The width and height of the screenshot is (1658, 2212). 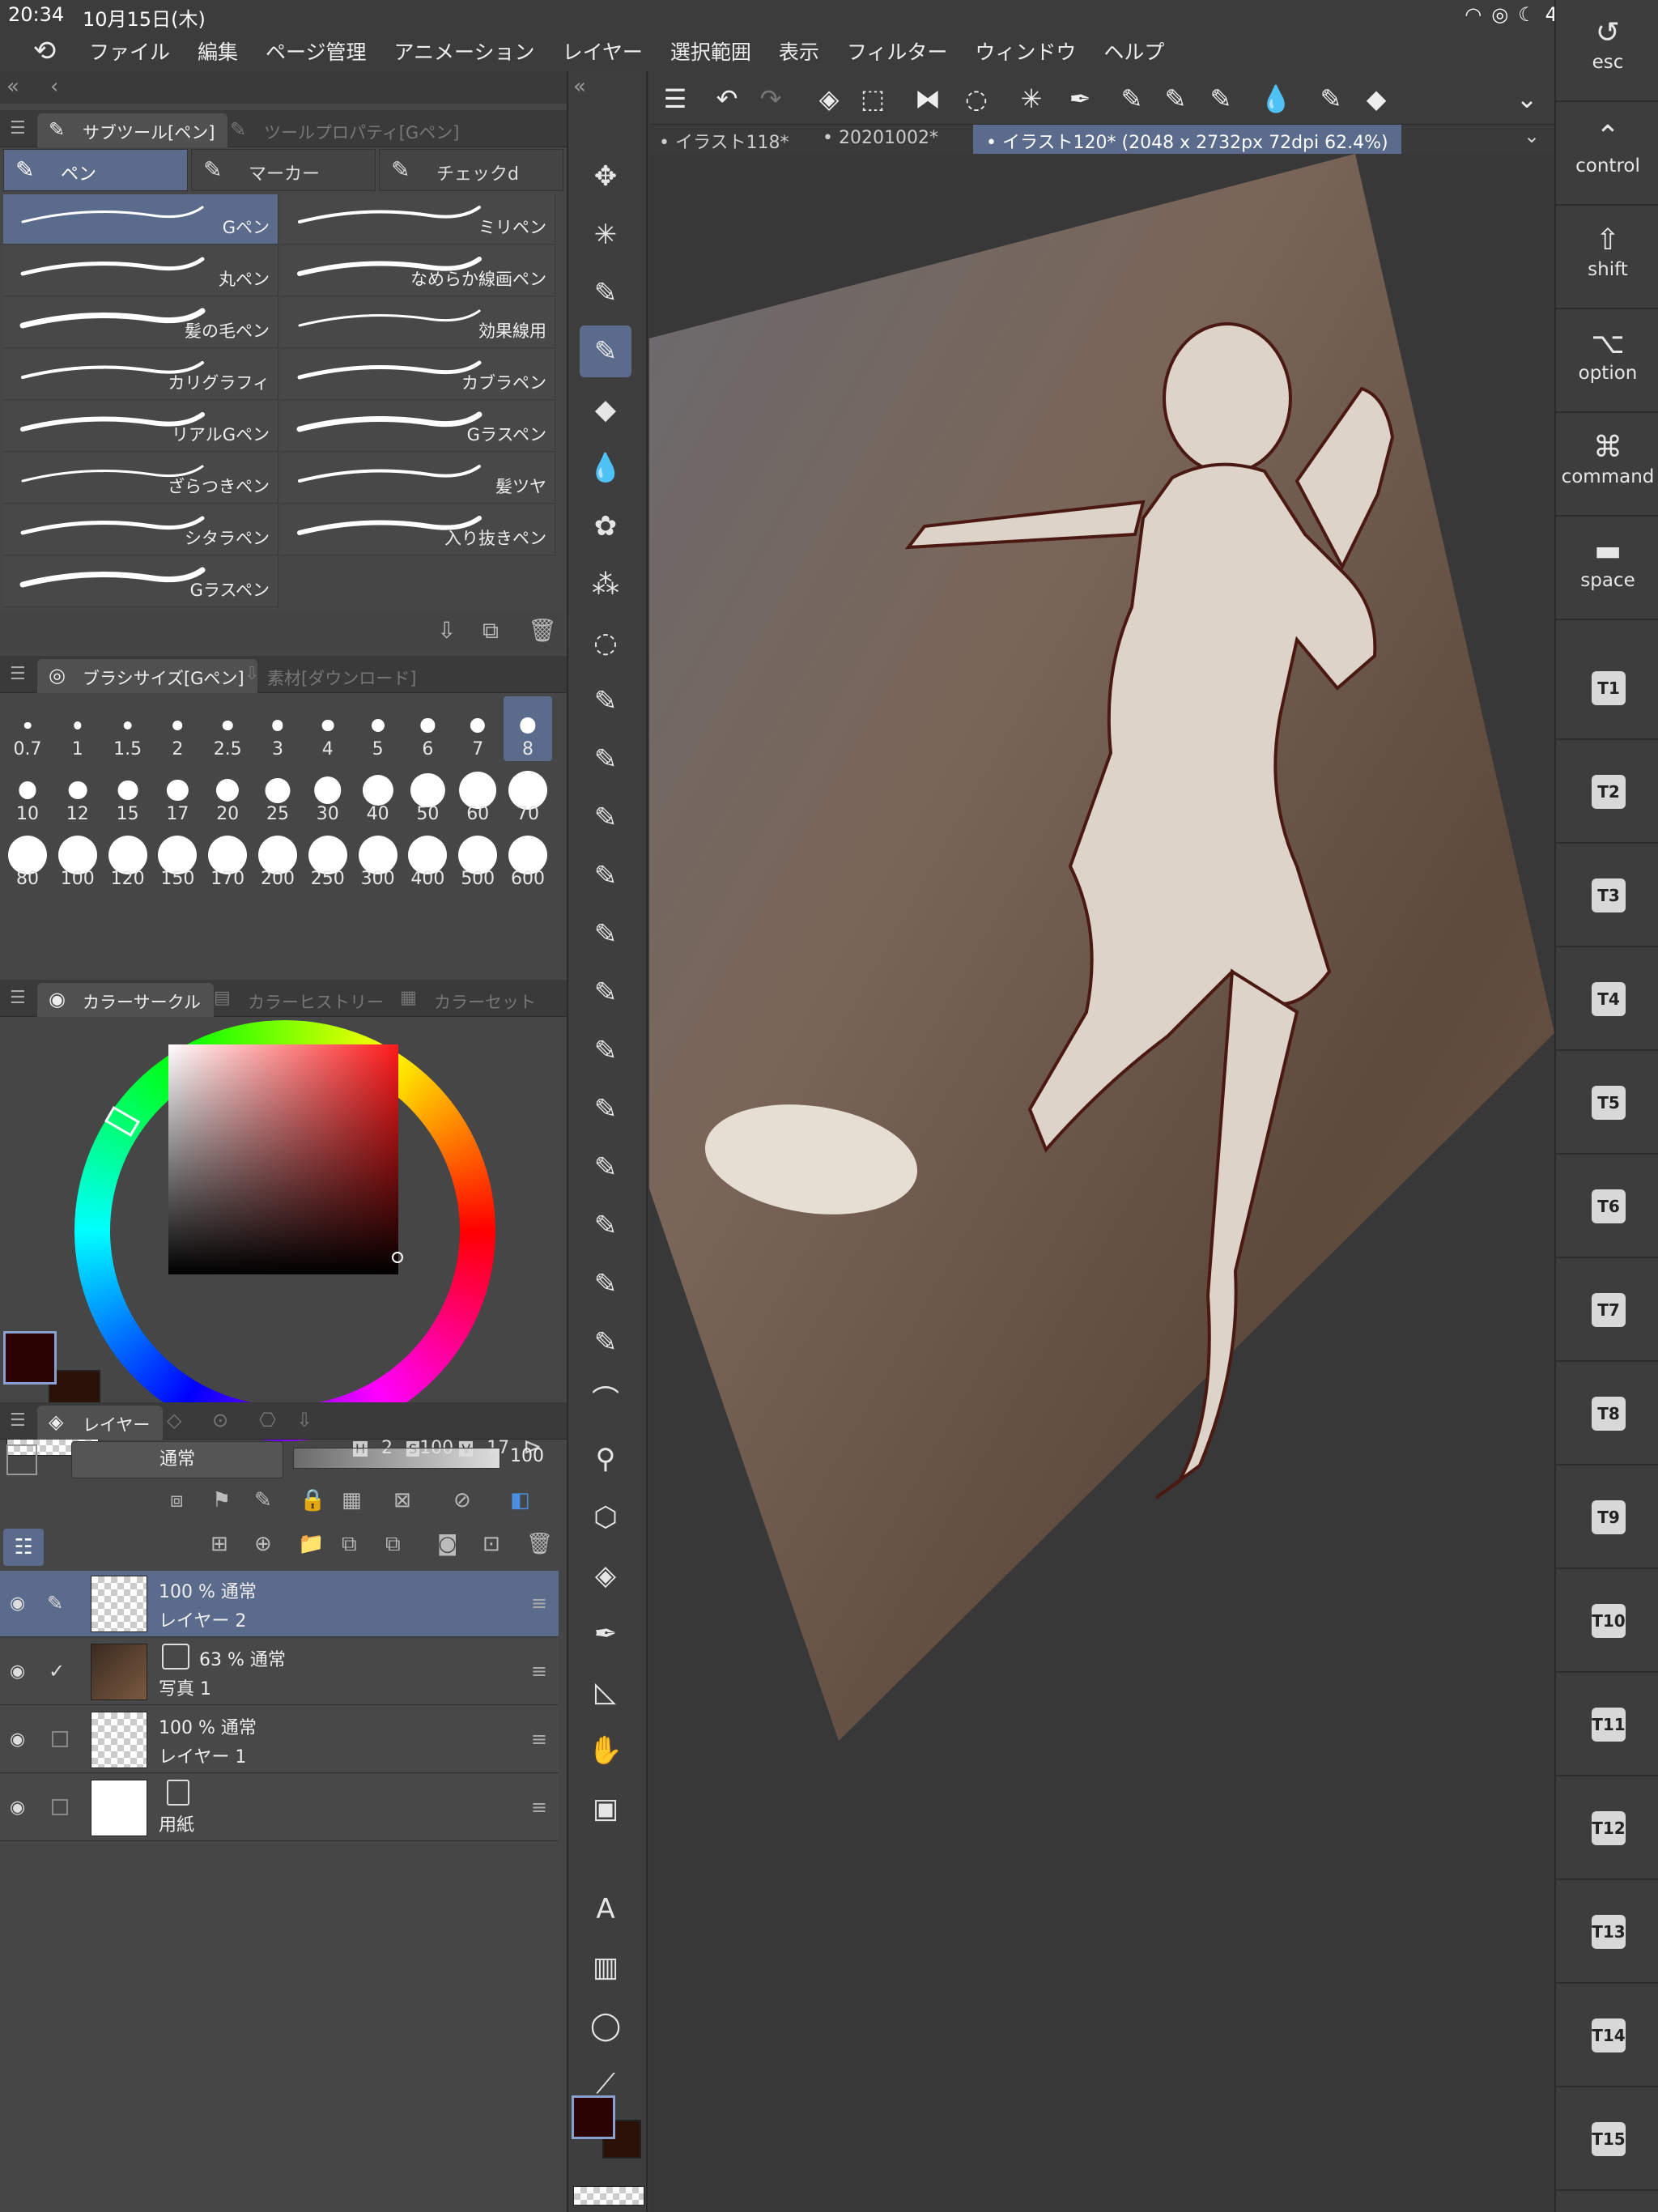 What do you see at coordinates (267, 1420) in the screenshot?
I see `node-icon: ⎔` at bounding box center [267, 1420].